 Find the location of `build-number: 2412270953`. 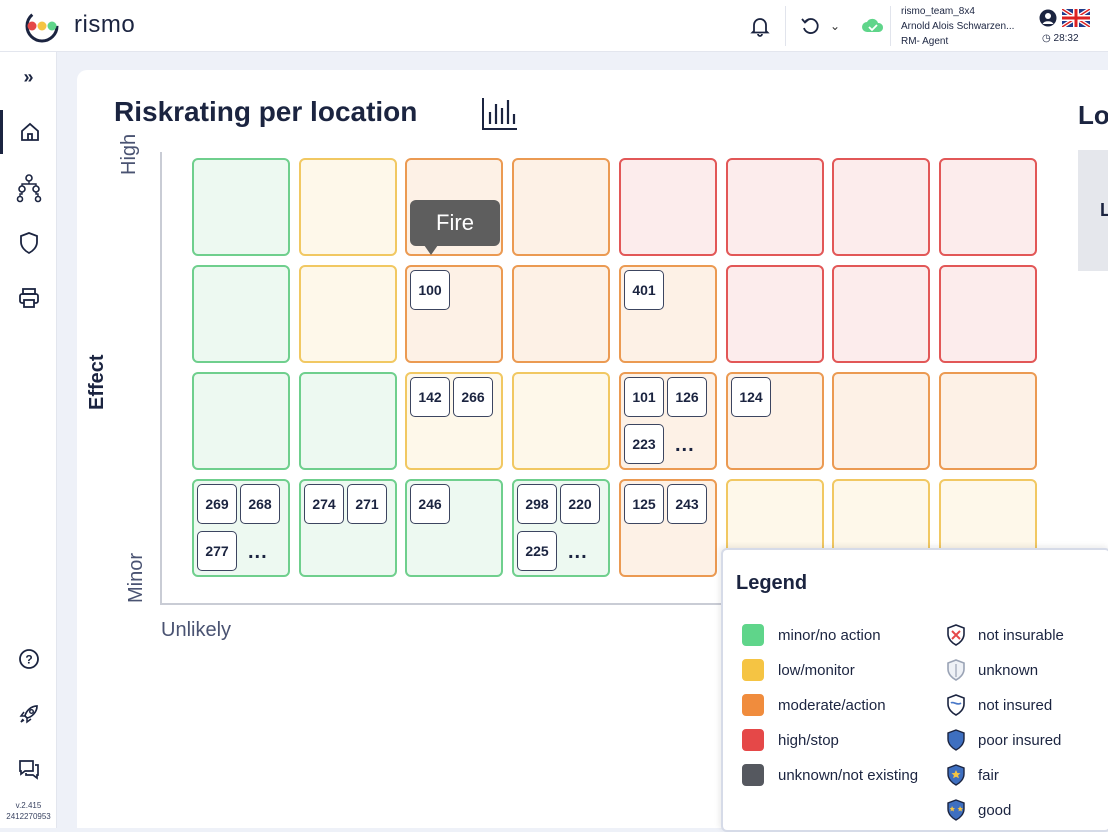

build-number: 2412270953 is located at coordinates (28, 816).